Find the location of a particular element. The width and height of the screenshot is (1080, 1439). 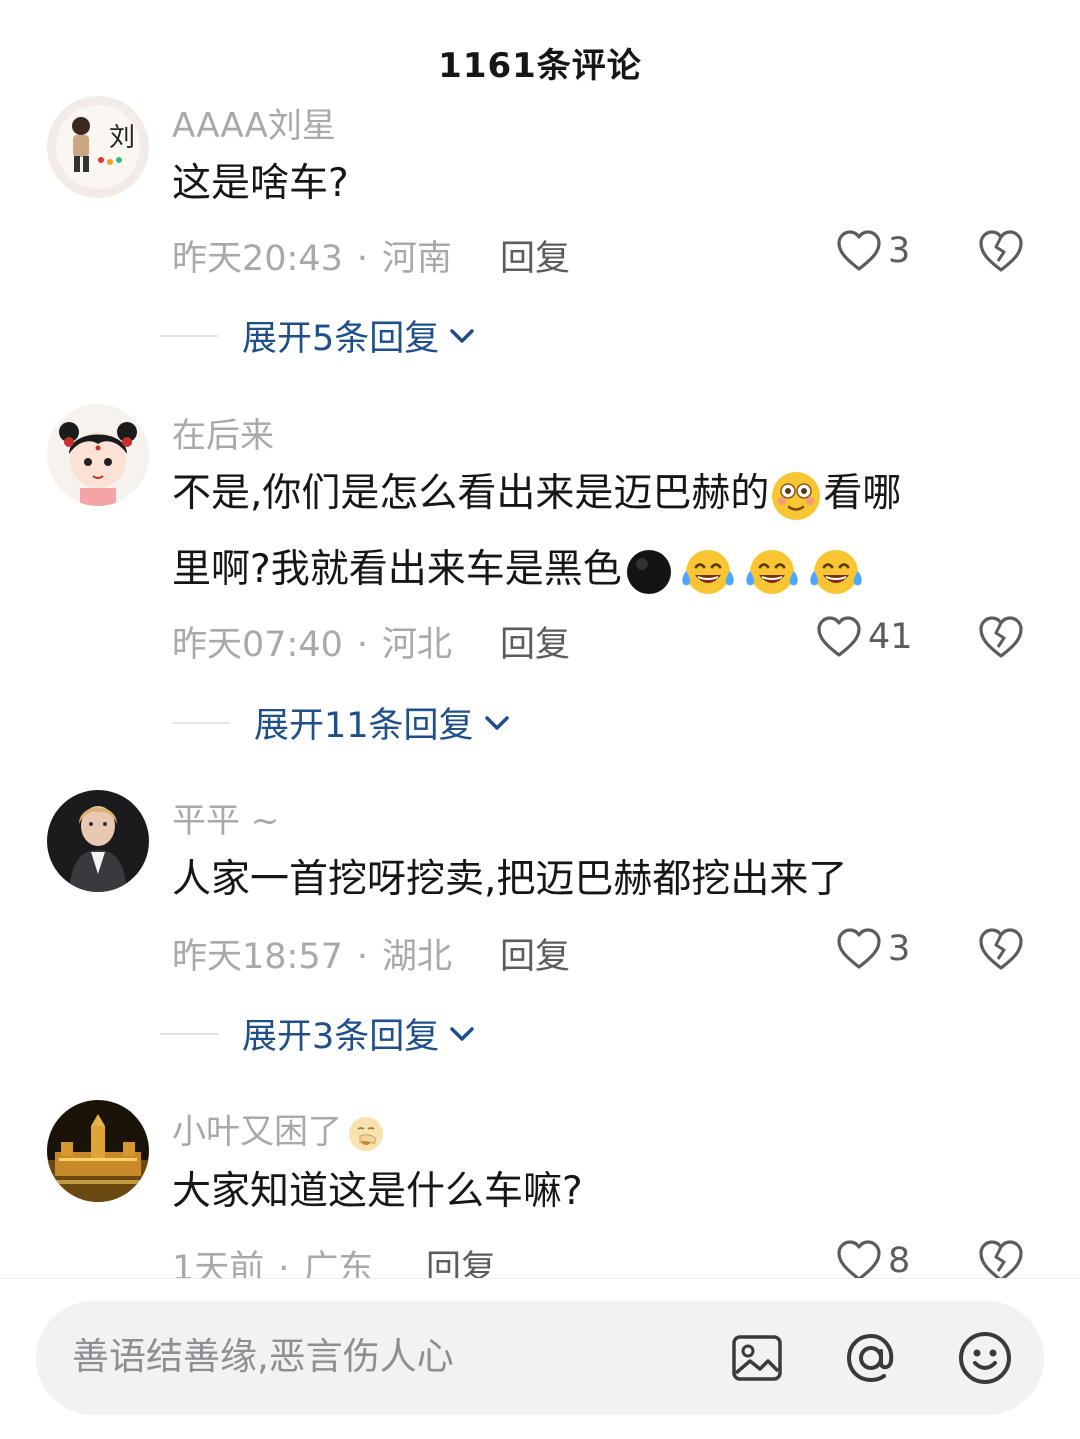

embarrassed-emoji-icon is located at coordinates (796, 495).